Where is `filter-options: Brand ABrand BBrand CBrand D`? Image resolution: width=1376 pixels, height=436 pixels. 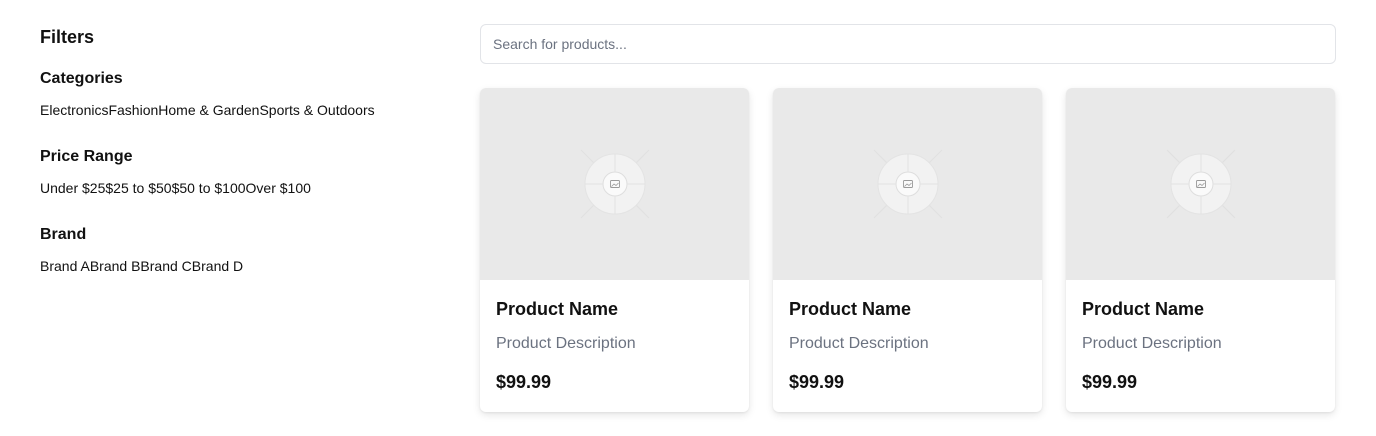
filter-options: Brand ABrand BBrand CBrand D is located at coordinates (240, 266).